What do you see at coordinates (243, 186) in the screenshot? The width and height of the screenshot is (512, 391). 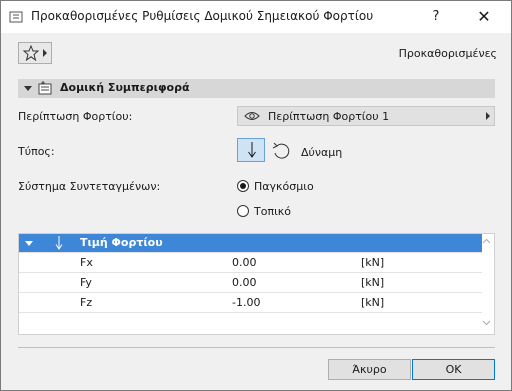 I see `radio-global` at bounding box center [243, 186].